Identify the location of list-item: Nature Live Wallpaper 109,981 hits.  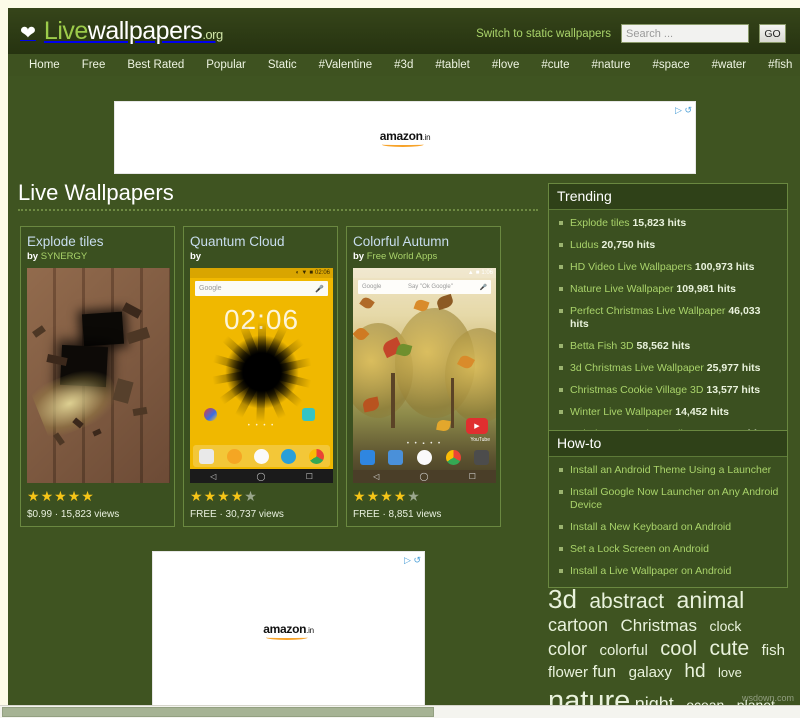
(668, 289).